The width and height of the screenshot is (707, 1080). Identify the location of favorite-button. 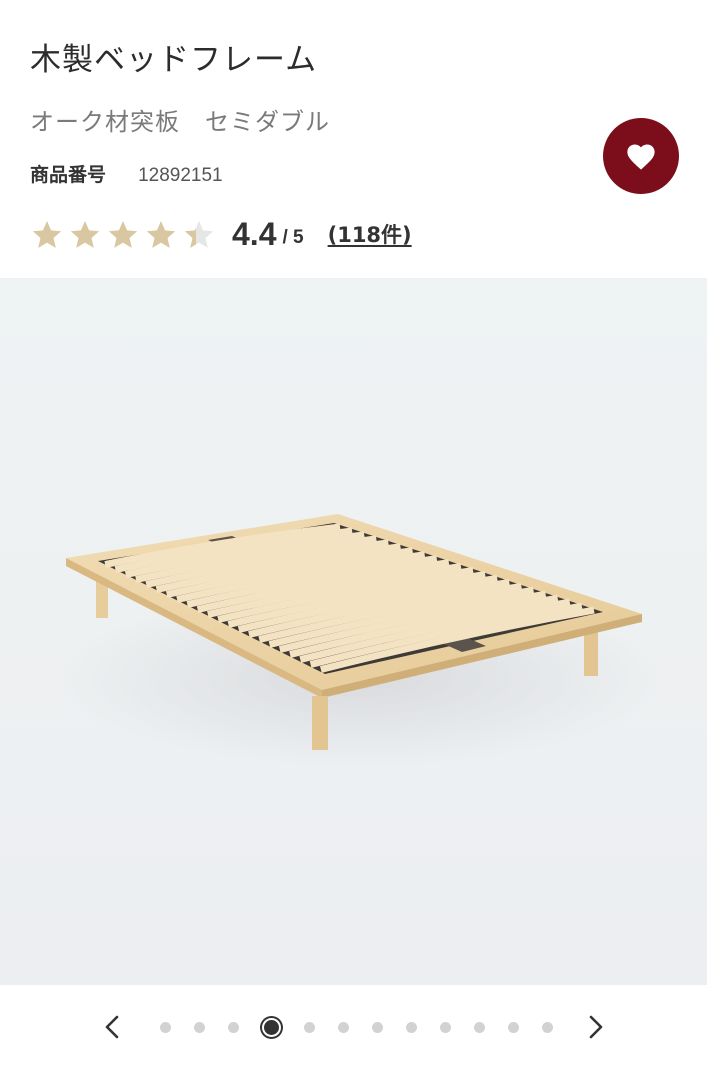
(641, 156).